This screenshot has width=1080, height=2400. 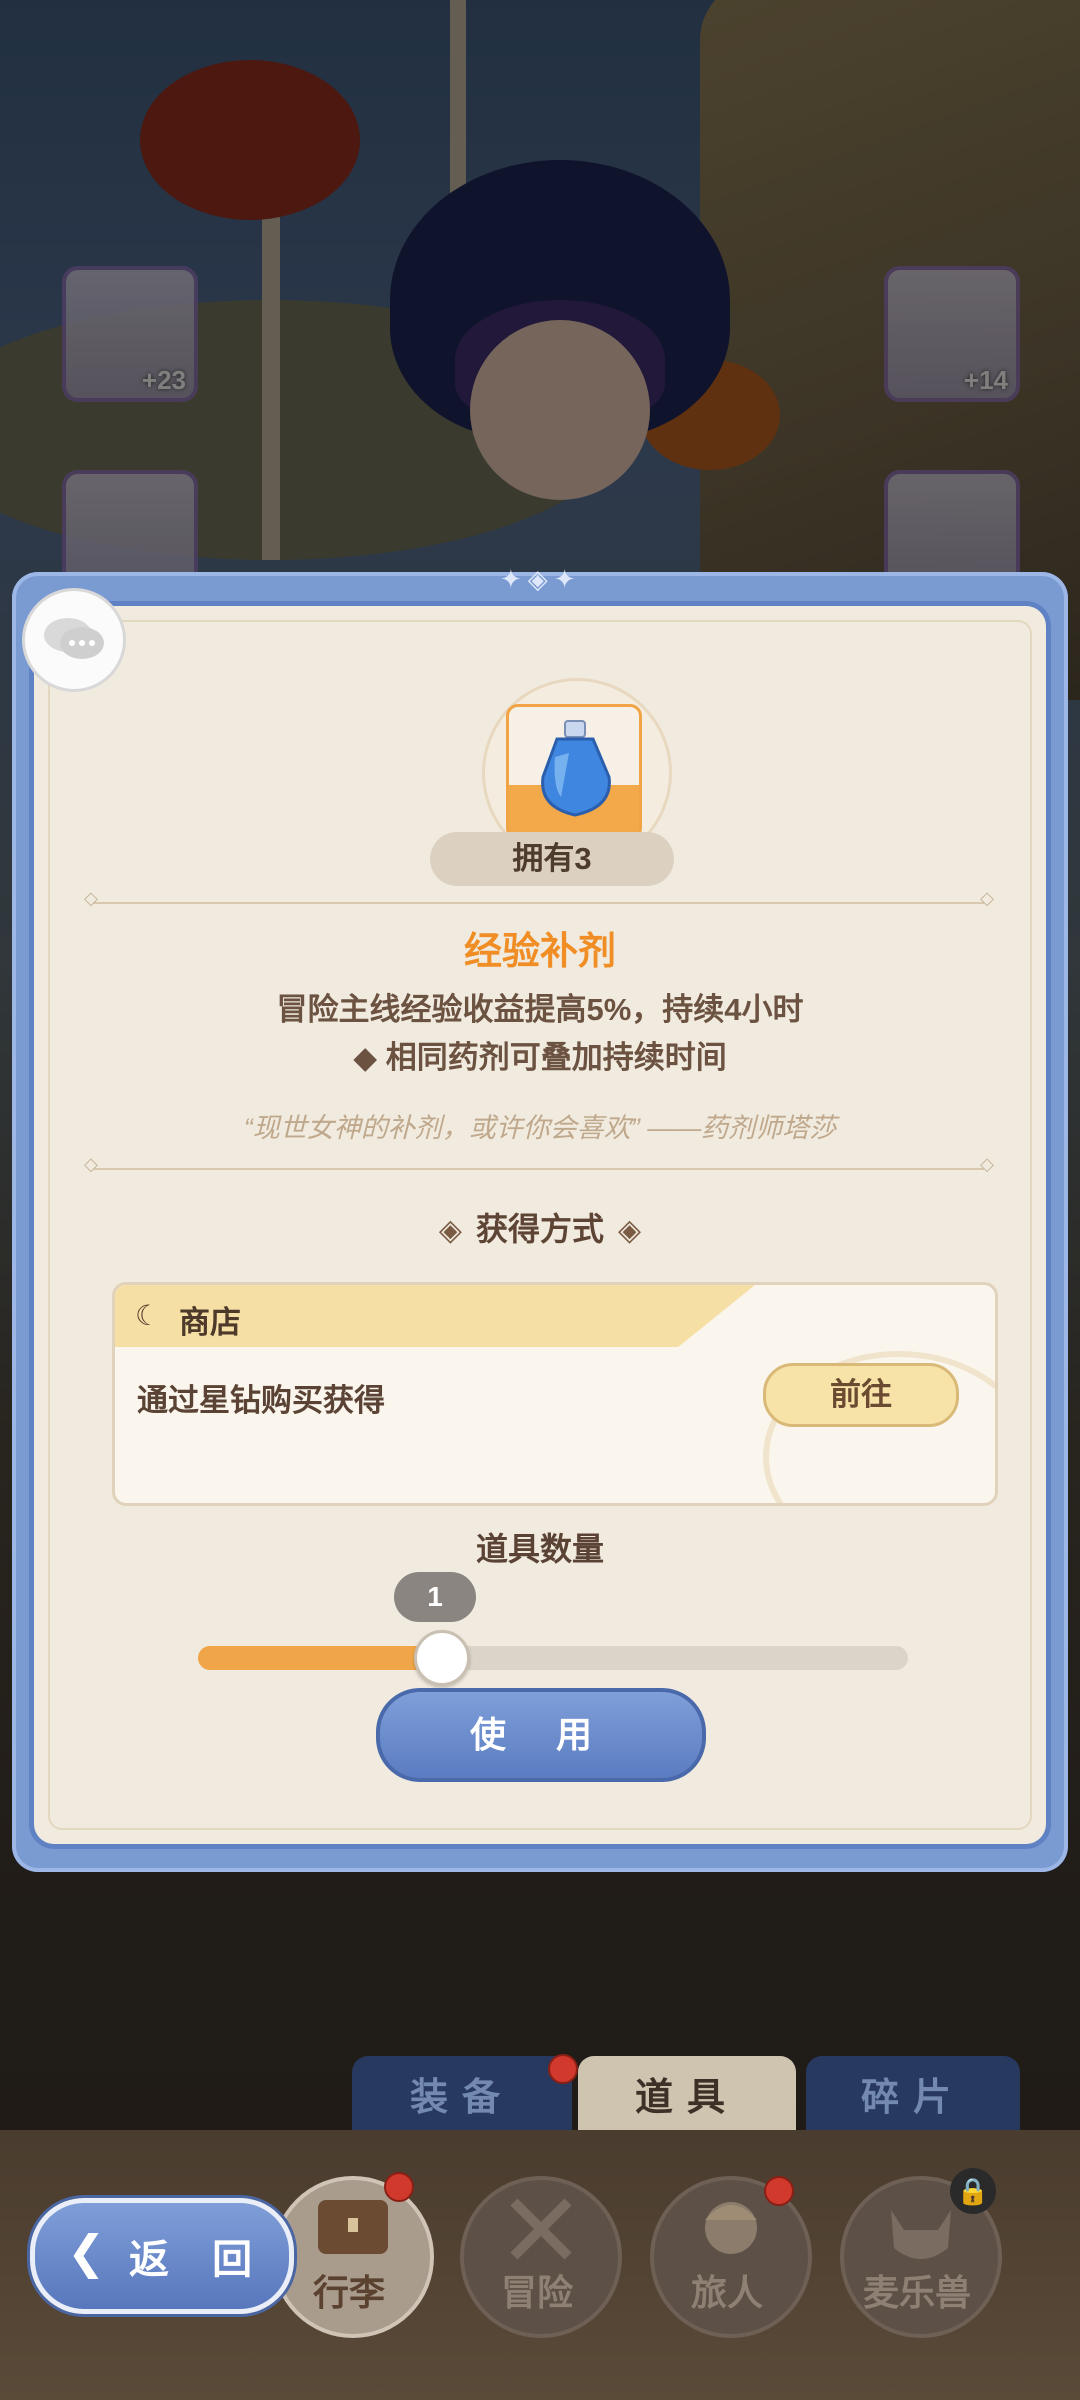 I want to click on owned-count-label: 拥有3, so click(x=552, y=859).